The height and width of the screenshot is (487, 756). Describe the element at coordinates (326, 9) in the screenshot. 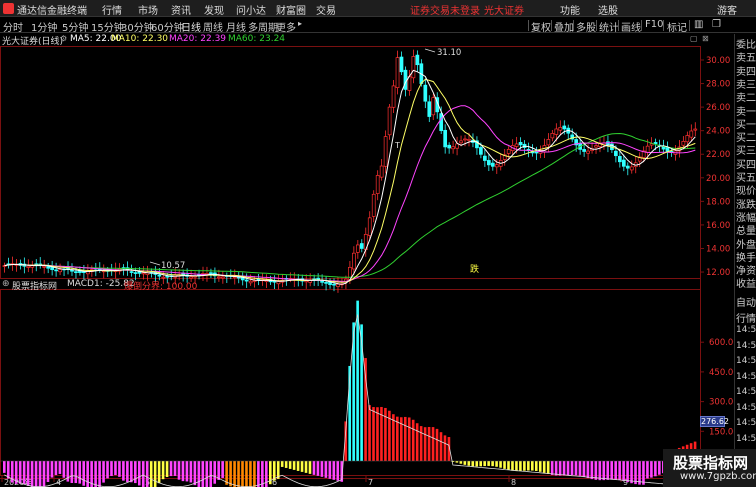

I see `menu-trade: 交易` at that location.